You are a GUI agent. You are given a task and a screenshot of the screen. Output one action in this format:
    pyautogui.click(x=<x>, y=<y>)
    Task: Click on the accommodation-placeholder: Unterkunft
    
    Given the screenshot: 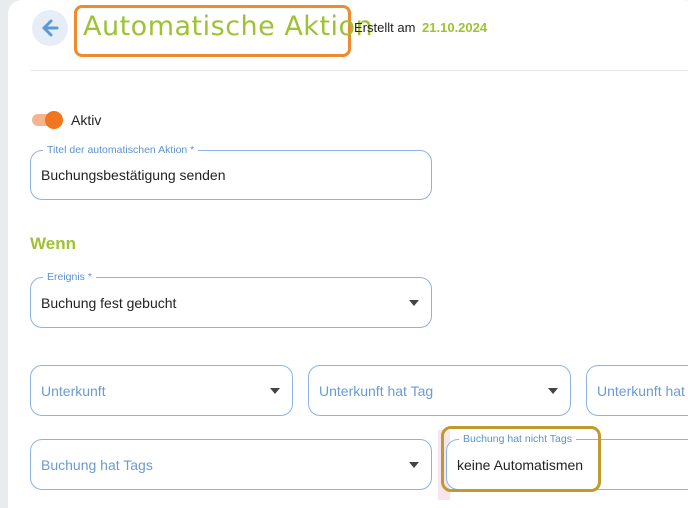 What is the action you would take?
    pyautogui.click(x=73, y=390)
    